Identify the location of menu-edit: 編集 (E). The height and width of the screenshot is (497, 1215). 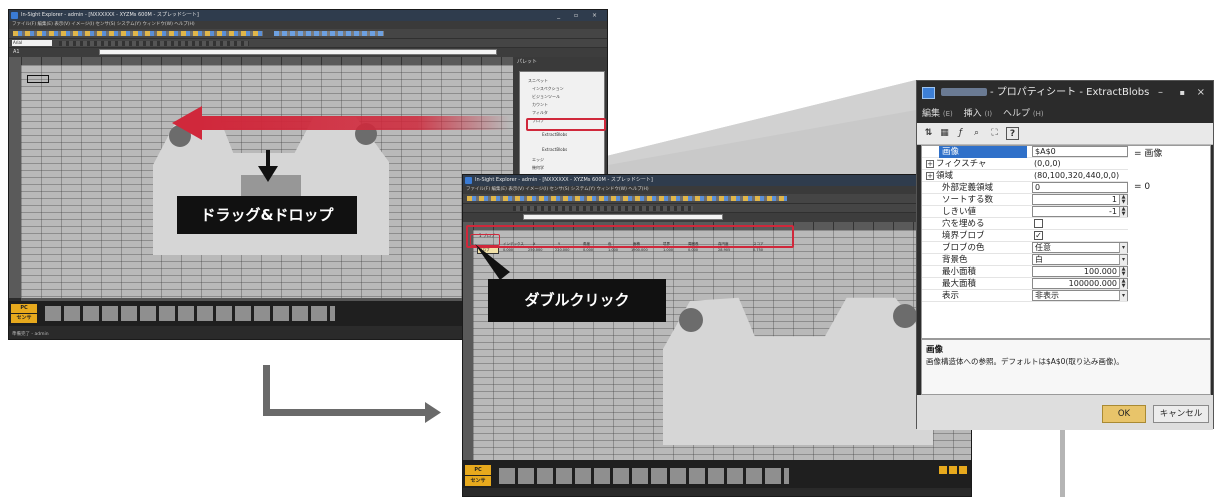
(937, 114).